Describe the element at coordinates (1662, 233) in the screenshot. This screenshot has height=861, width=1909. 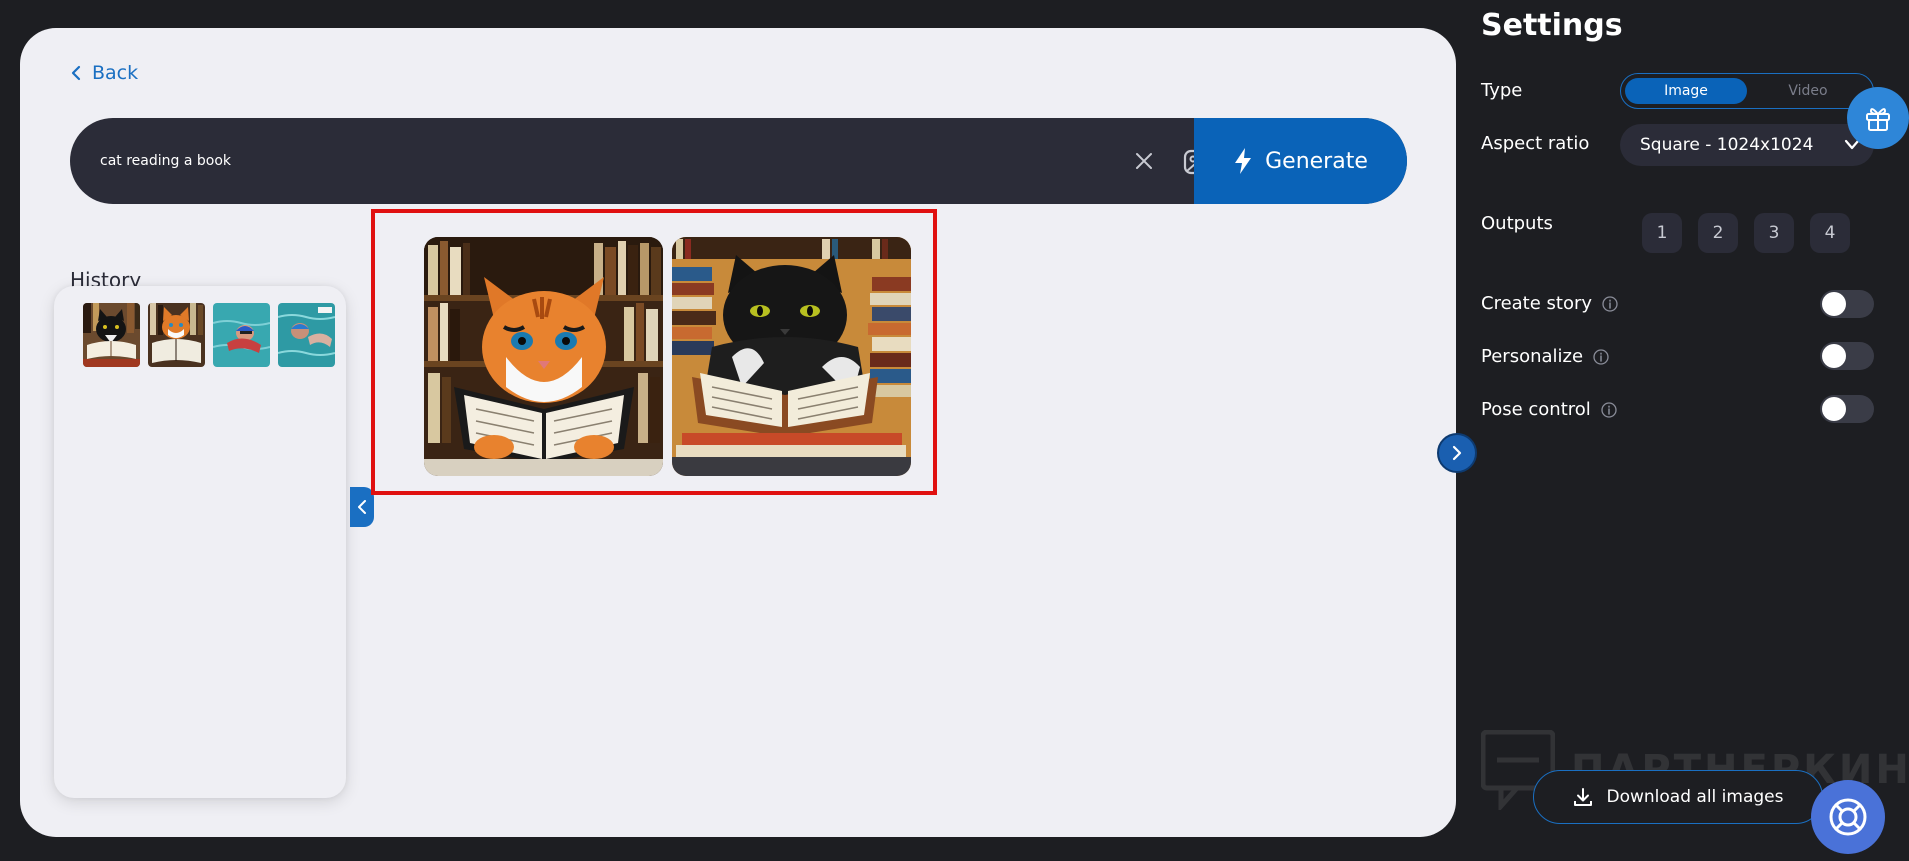
I see `output-option-1: 1` at that location.